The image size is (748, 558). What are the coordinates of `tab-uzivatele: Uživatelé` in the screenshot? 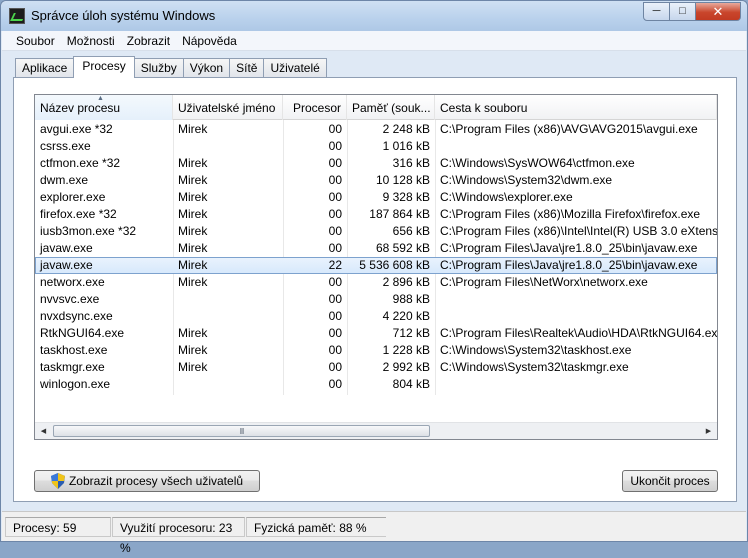 It's located at (295, 68).